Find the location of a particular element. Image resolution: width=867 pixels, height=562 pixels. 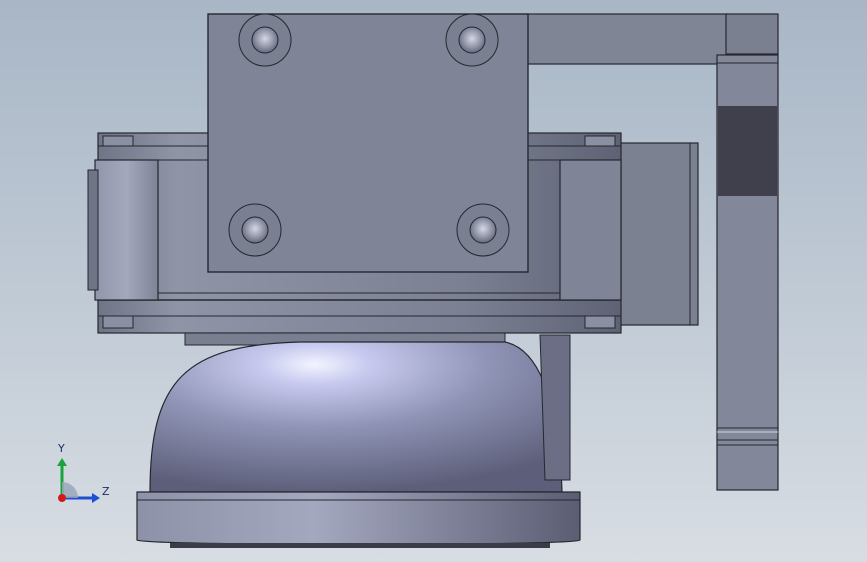

upper-arm is located at coordinates (627, 39).